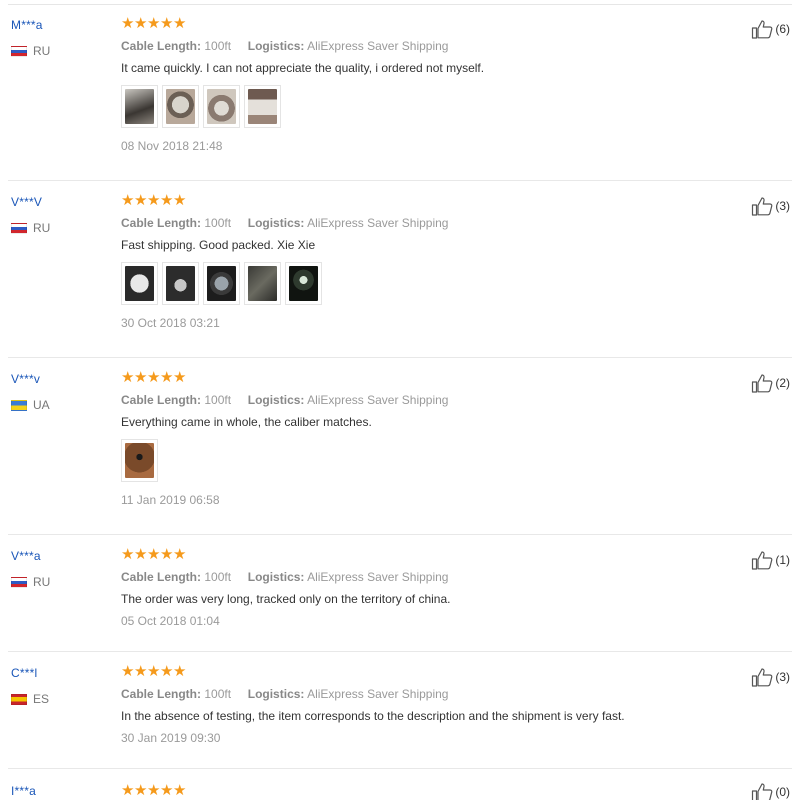 This screenshot has height=800, width=800. What do you see at coordinates (25, 379) in the screenshot?
I see `reviewer-name: V***v` at bounding box center [25, 379].